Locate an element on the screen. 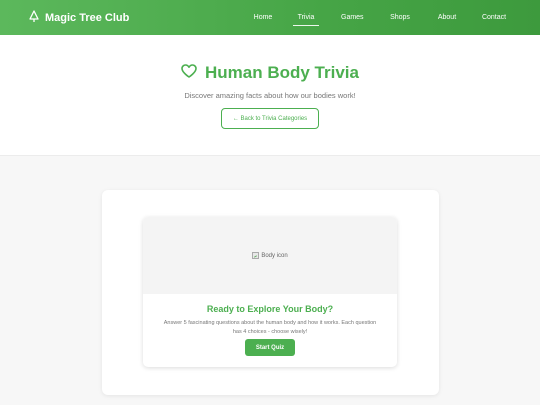  nav-link-games: Games is located at coordinates (352, 17).